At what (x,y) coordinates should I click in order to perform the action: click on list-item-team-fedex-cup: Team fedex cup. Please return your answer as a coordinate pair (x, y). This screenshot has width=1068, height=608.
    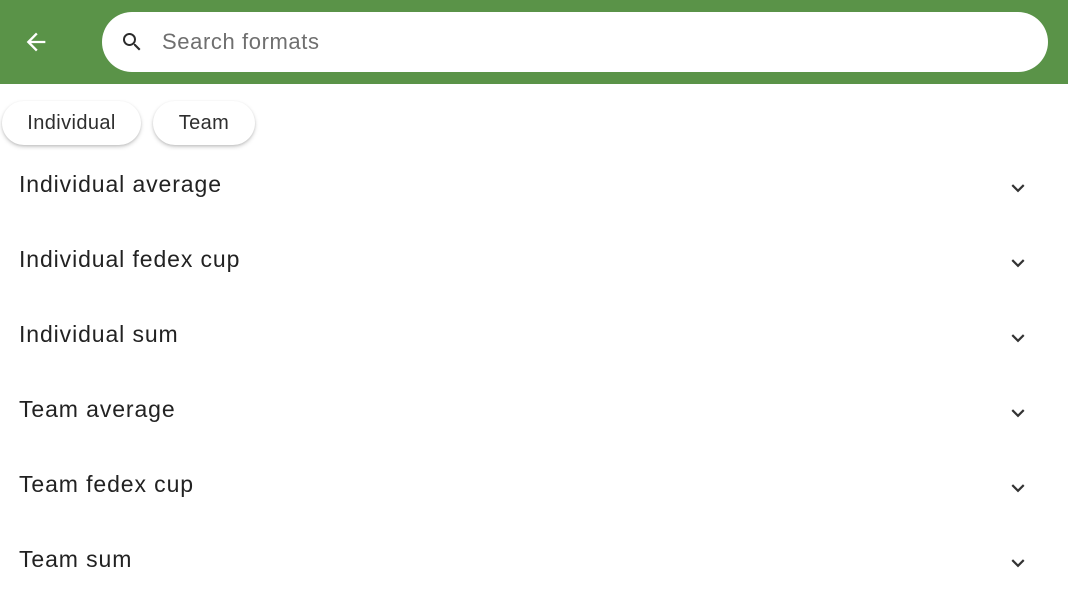
    Looking at the image, I should click on (534, 487).